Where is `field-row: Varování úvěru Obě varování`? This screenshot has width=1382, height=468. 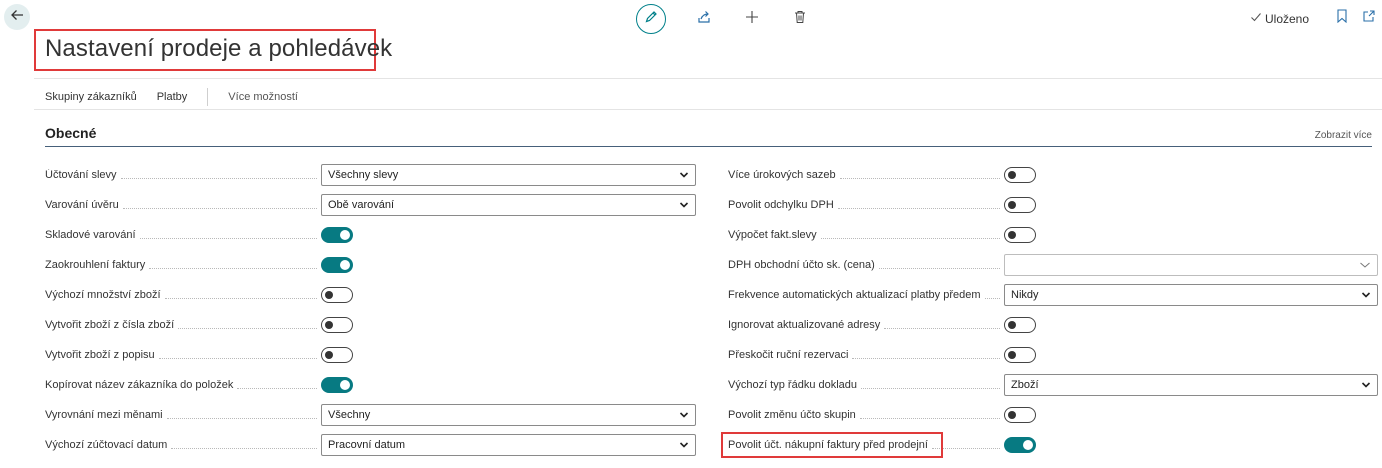 field-row: Varování úvěru Obě varování is located at coordinates (370, 205).